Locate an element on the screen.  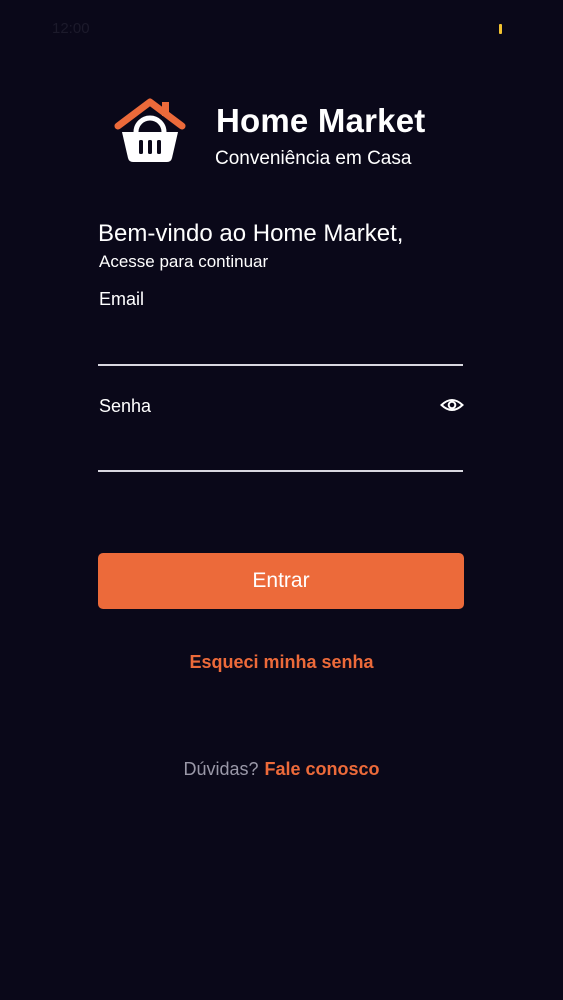
brand-header: Home Market Conveniência em Casa is located at coordinates (294, 136).